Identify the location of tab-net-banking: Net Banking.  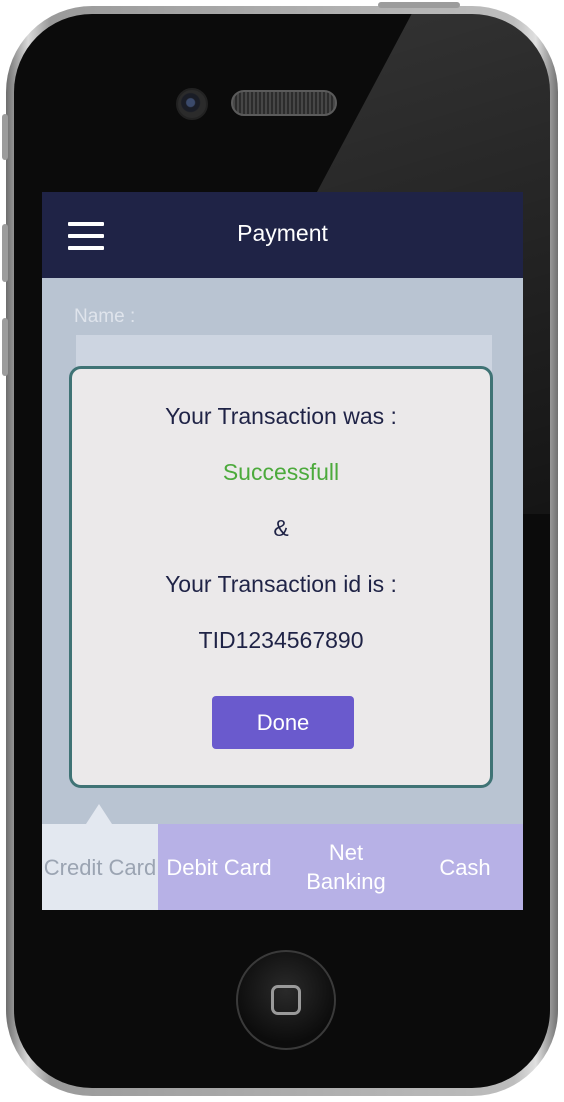
(346, 867).